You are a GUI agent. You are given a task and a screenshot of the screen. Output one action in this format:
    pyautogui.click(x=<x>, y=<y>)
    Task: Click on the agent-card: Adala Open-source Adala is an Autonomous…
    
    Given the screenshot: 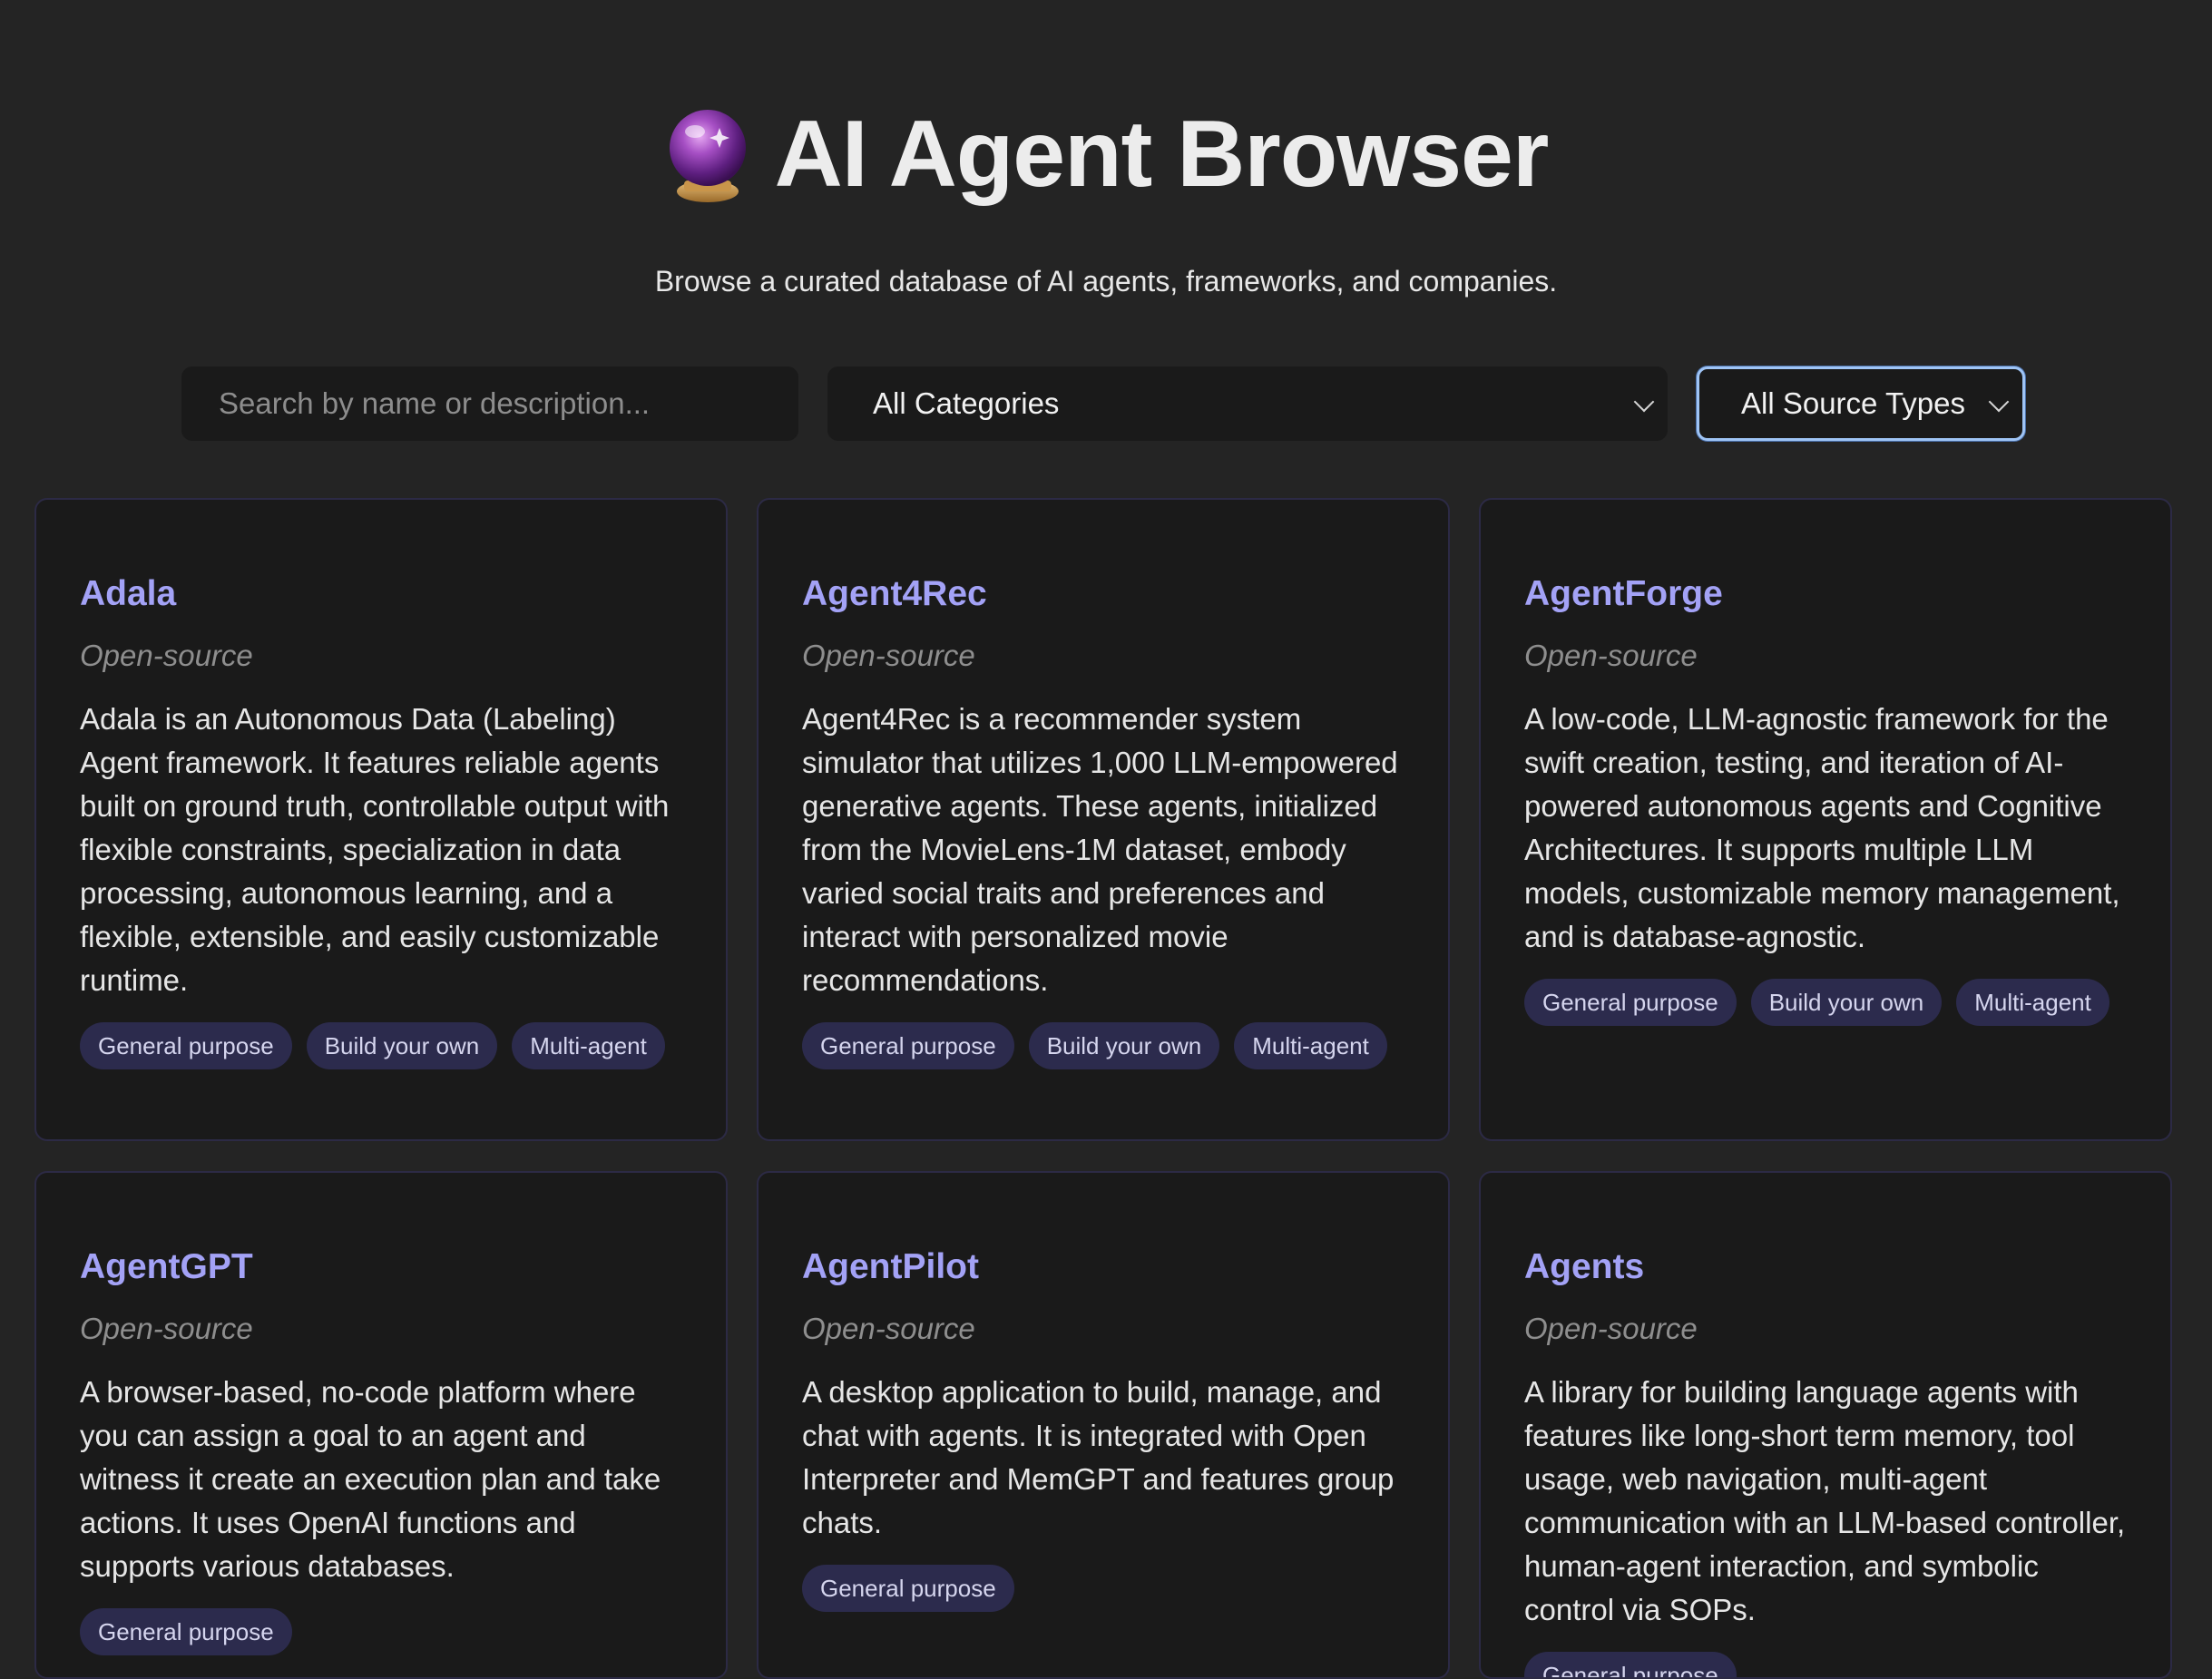 What is the action you would take?
    pyautogui.click(x=381, y=819)
    